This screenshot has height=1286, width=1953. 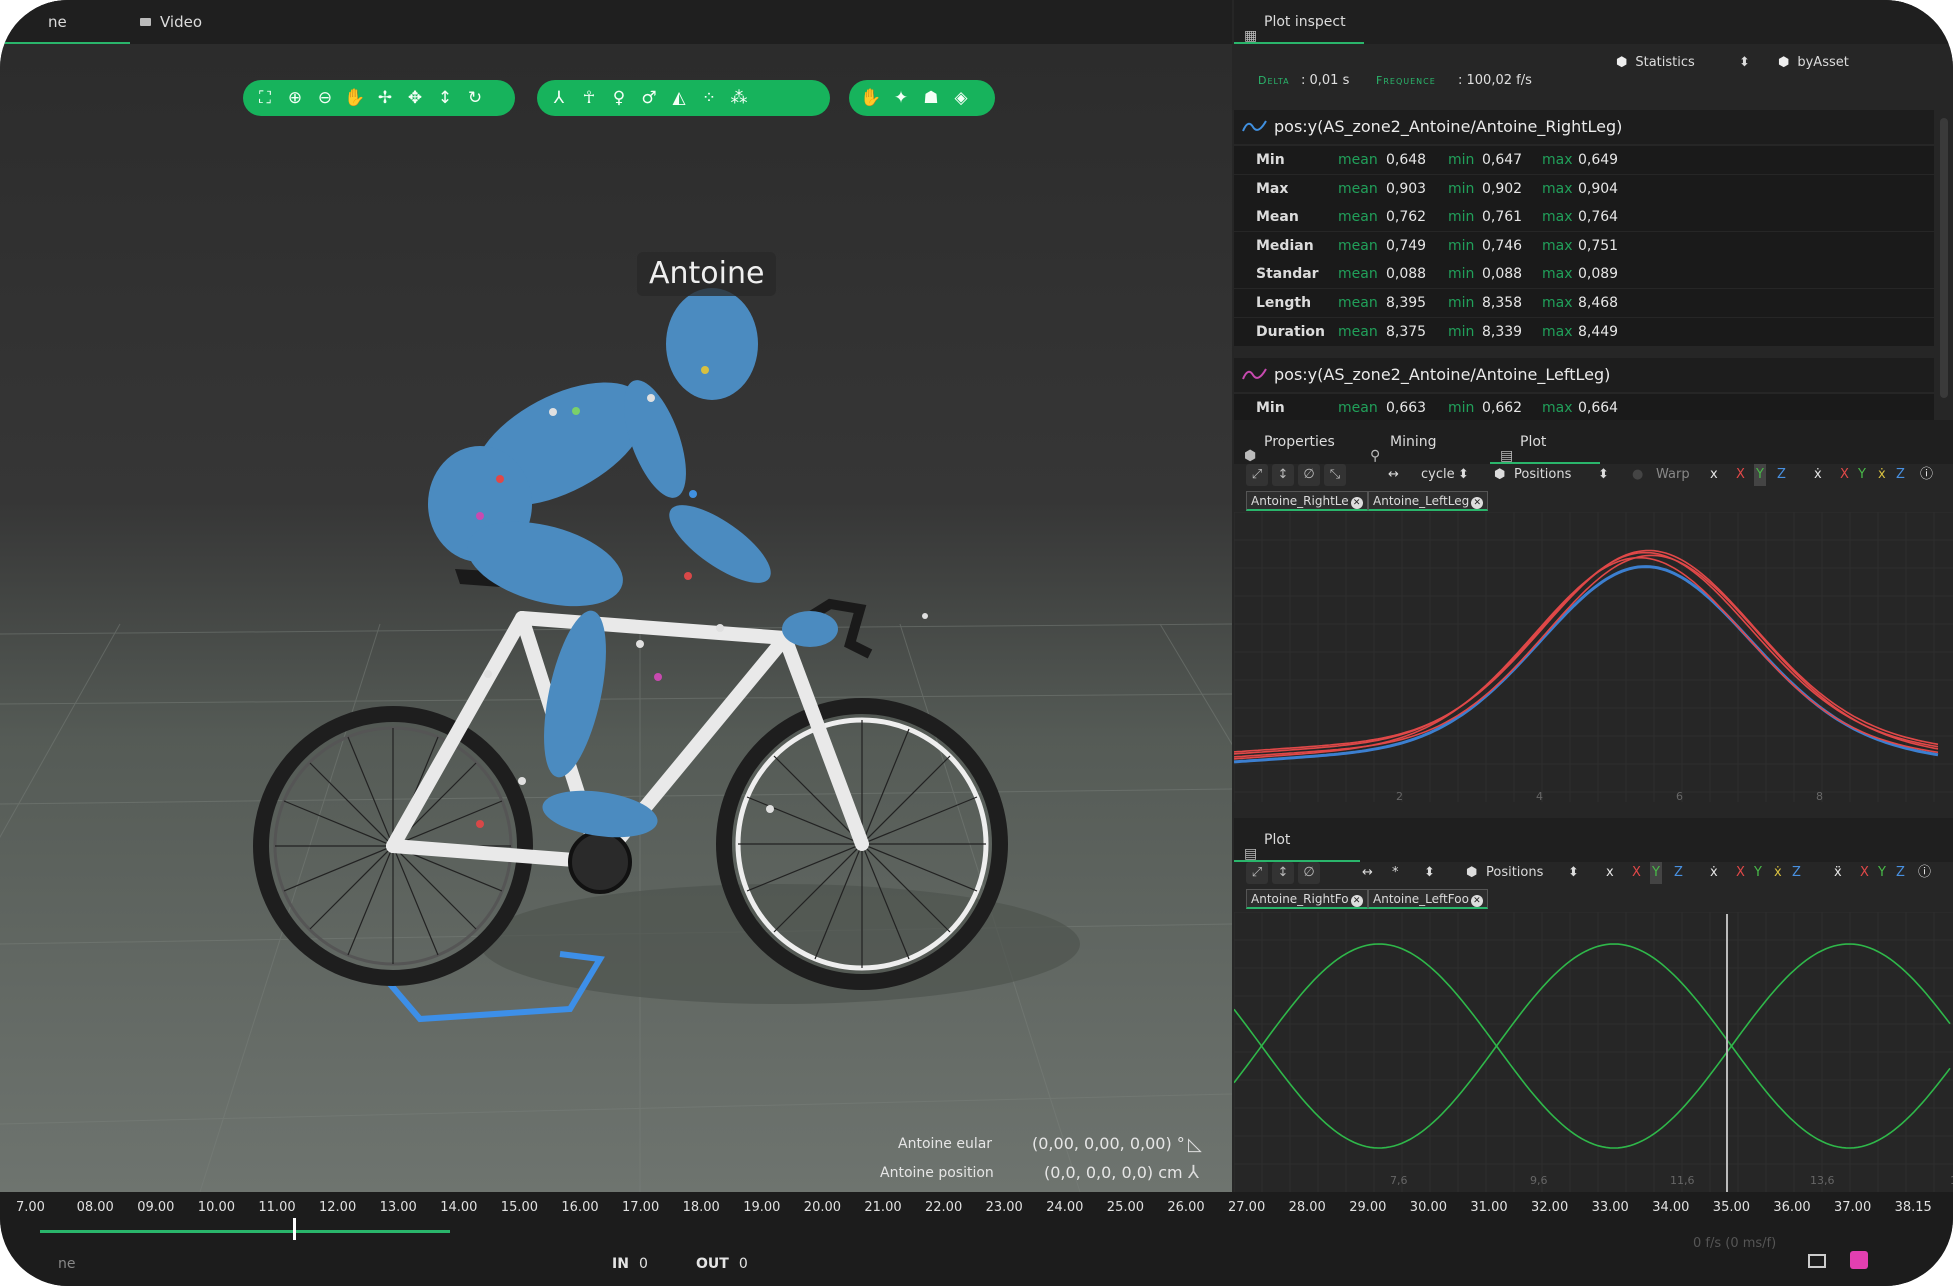 What do you see at coordinates (1502, 331) in the screenshot?
I see `min-value: 8,339` at bounding box center [1502, 331].